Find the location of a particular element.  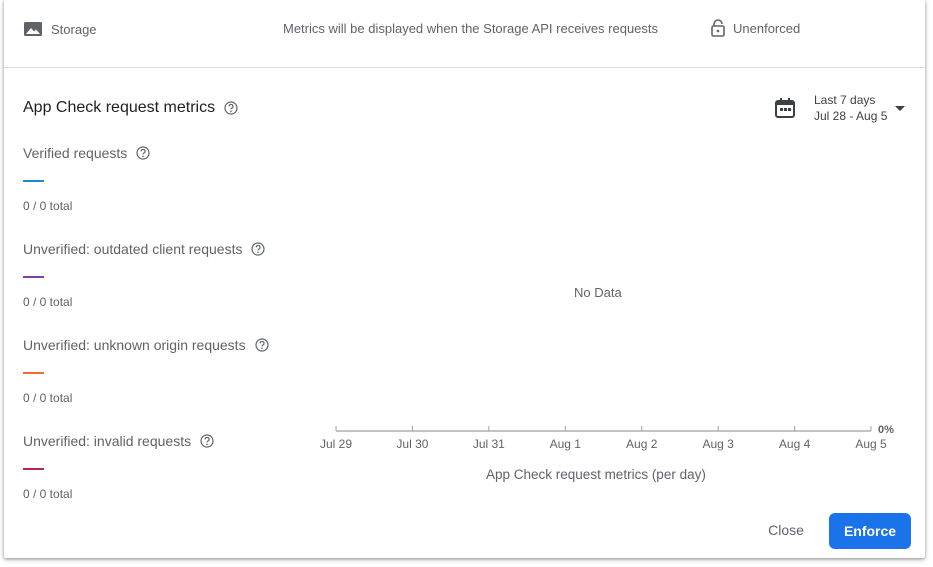

date-range-picker: Last 7 days Jul 28 - Aug 5 is located at coordinates (840, 108).